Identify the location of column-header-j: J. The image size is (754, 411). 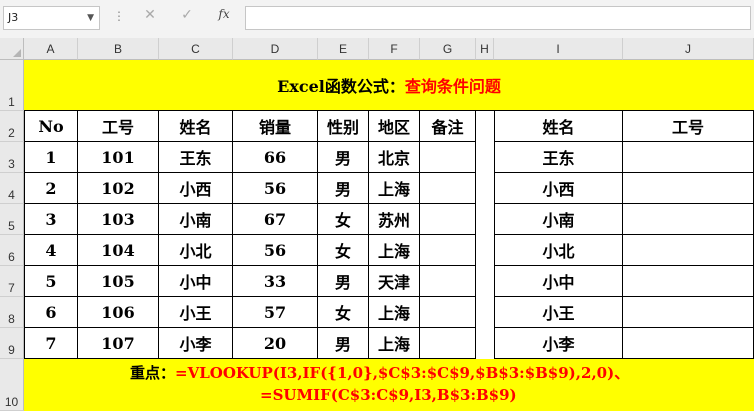
(688, 49).